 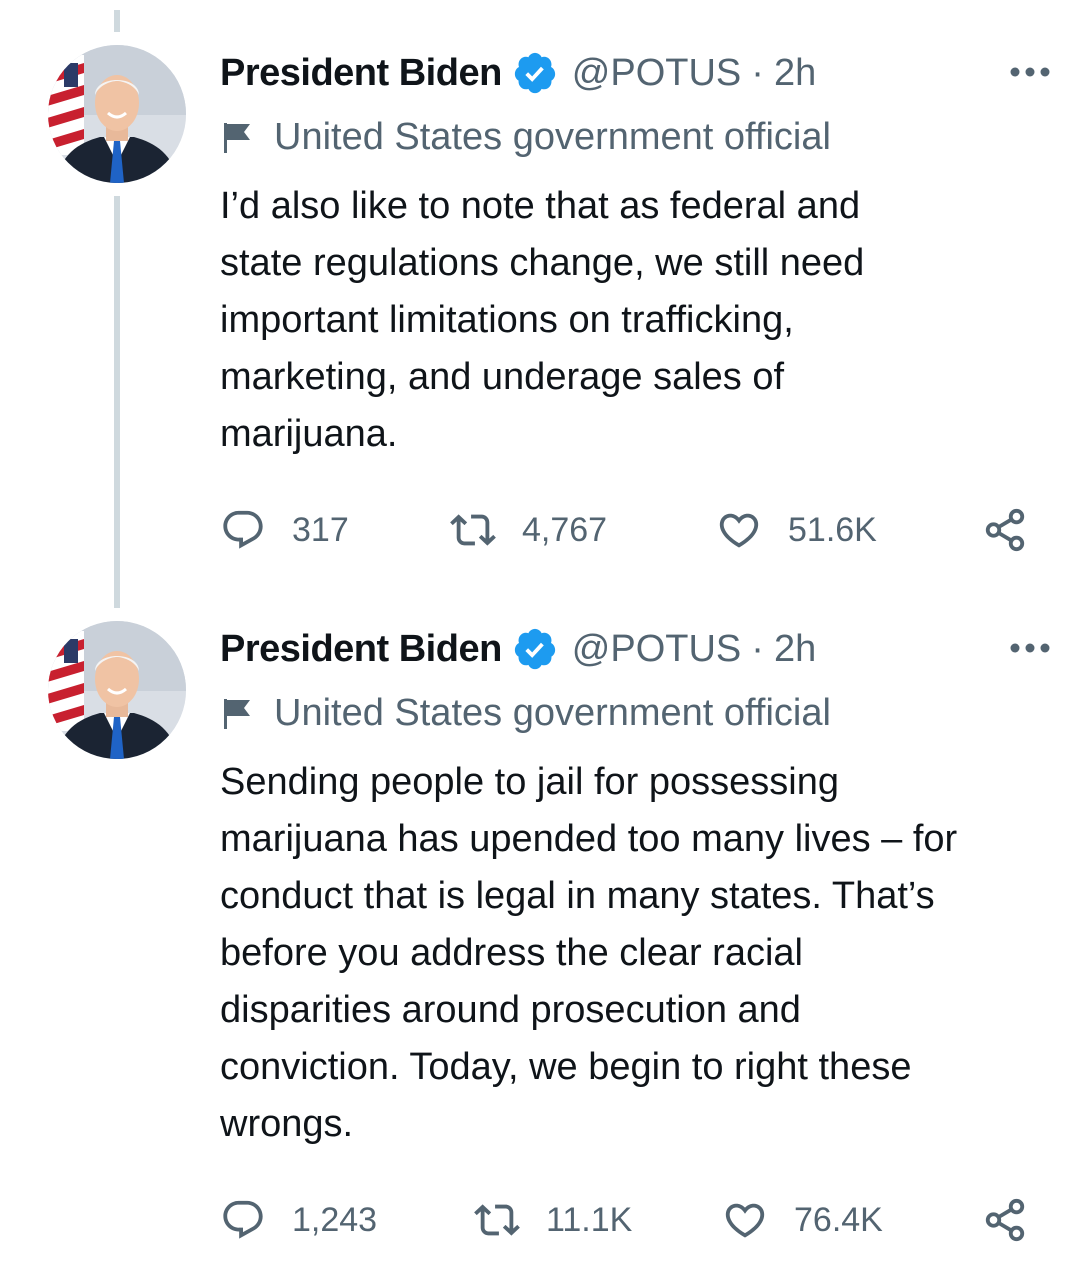 I want to click on reply-button: 317, so click(x=284, y=530).